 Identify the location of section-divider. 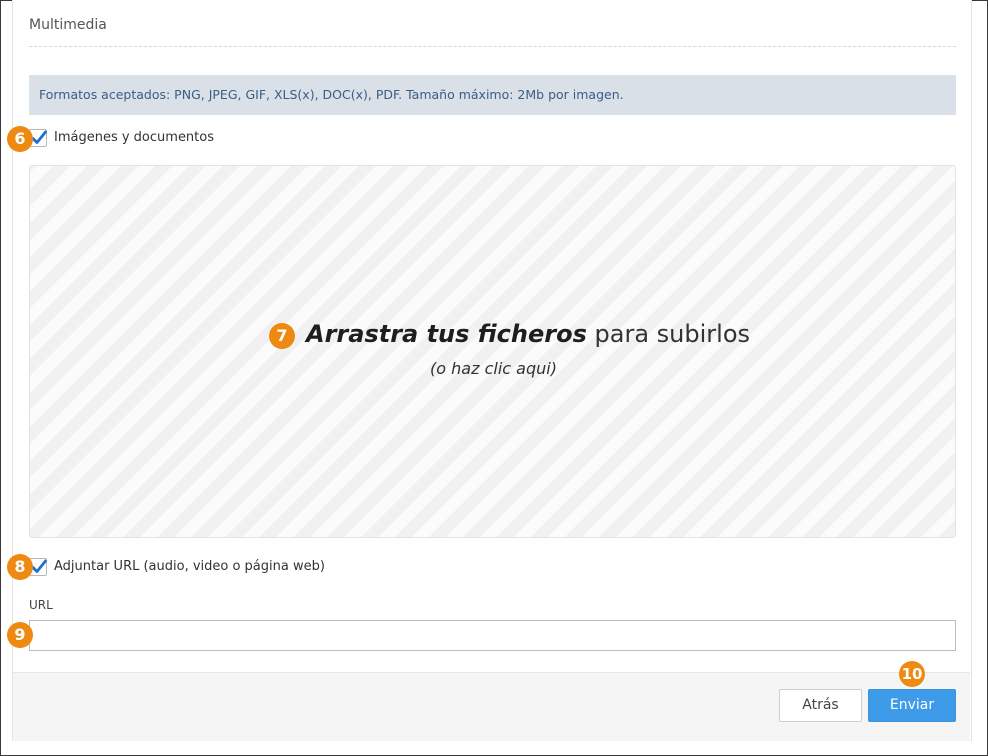
(492, 46).